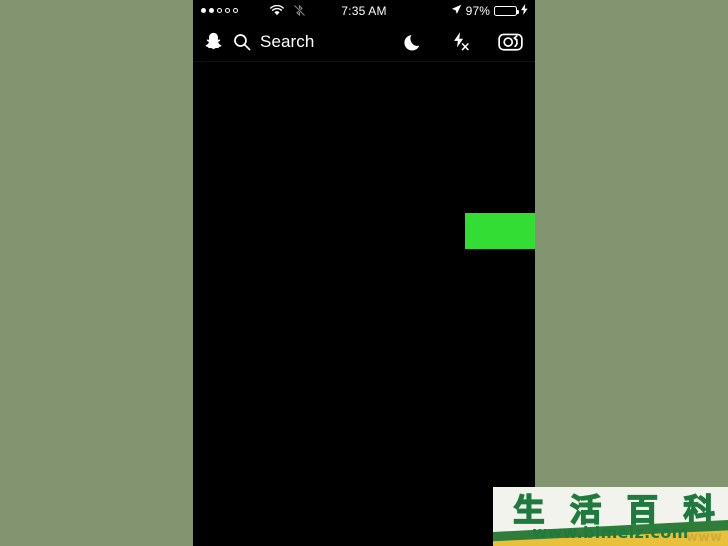  What do you see at coordinates (213, 41) in the screenshot?
I see `snapchat-ghost-icon` at bounding box center [213, 41].